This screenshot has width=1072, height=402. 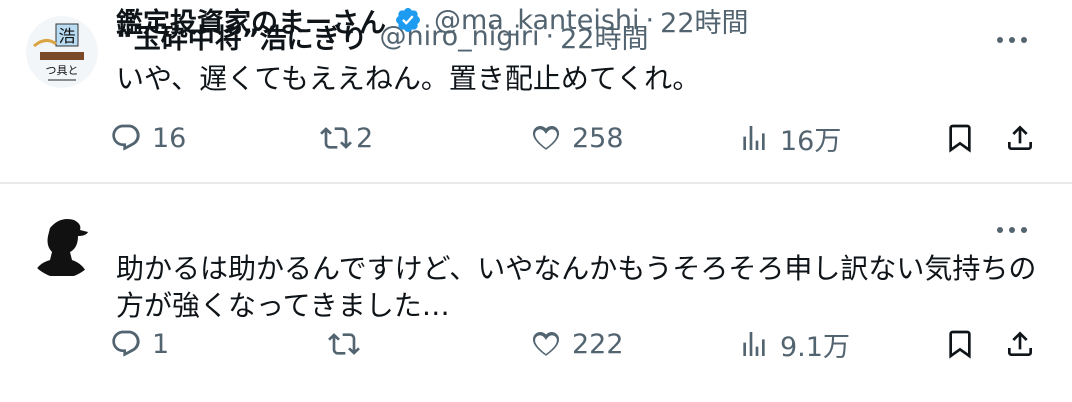 I want to click on reply-button: 16, so click(x=148, y=138).